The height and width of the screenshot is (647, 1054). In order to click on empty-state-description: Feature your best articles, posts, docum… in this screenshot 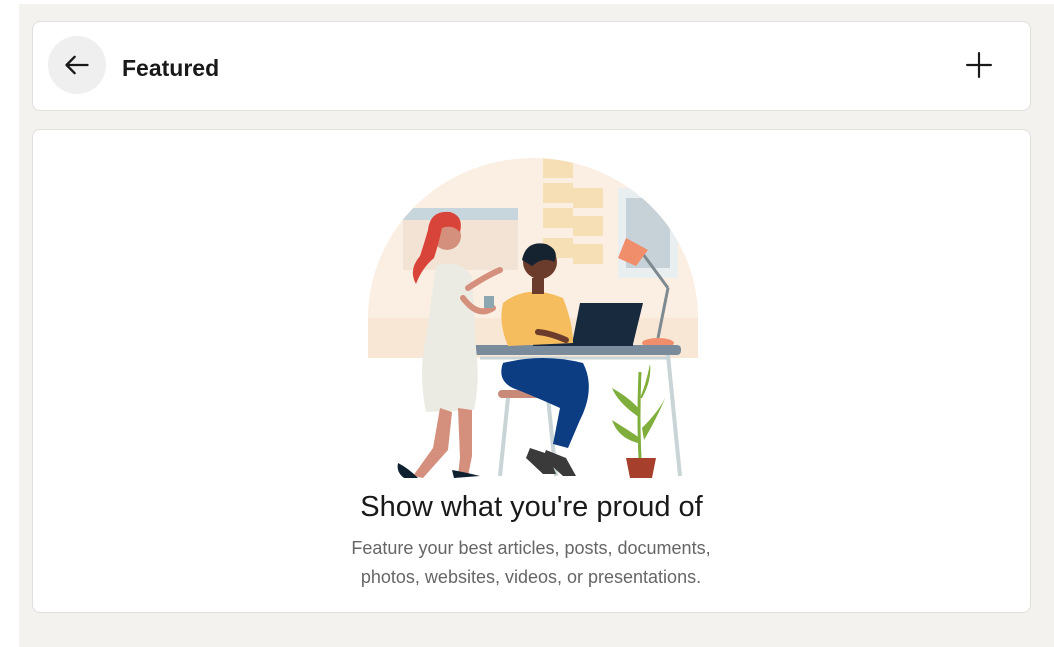, I will do `click(531, 562)`.